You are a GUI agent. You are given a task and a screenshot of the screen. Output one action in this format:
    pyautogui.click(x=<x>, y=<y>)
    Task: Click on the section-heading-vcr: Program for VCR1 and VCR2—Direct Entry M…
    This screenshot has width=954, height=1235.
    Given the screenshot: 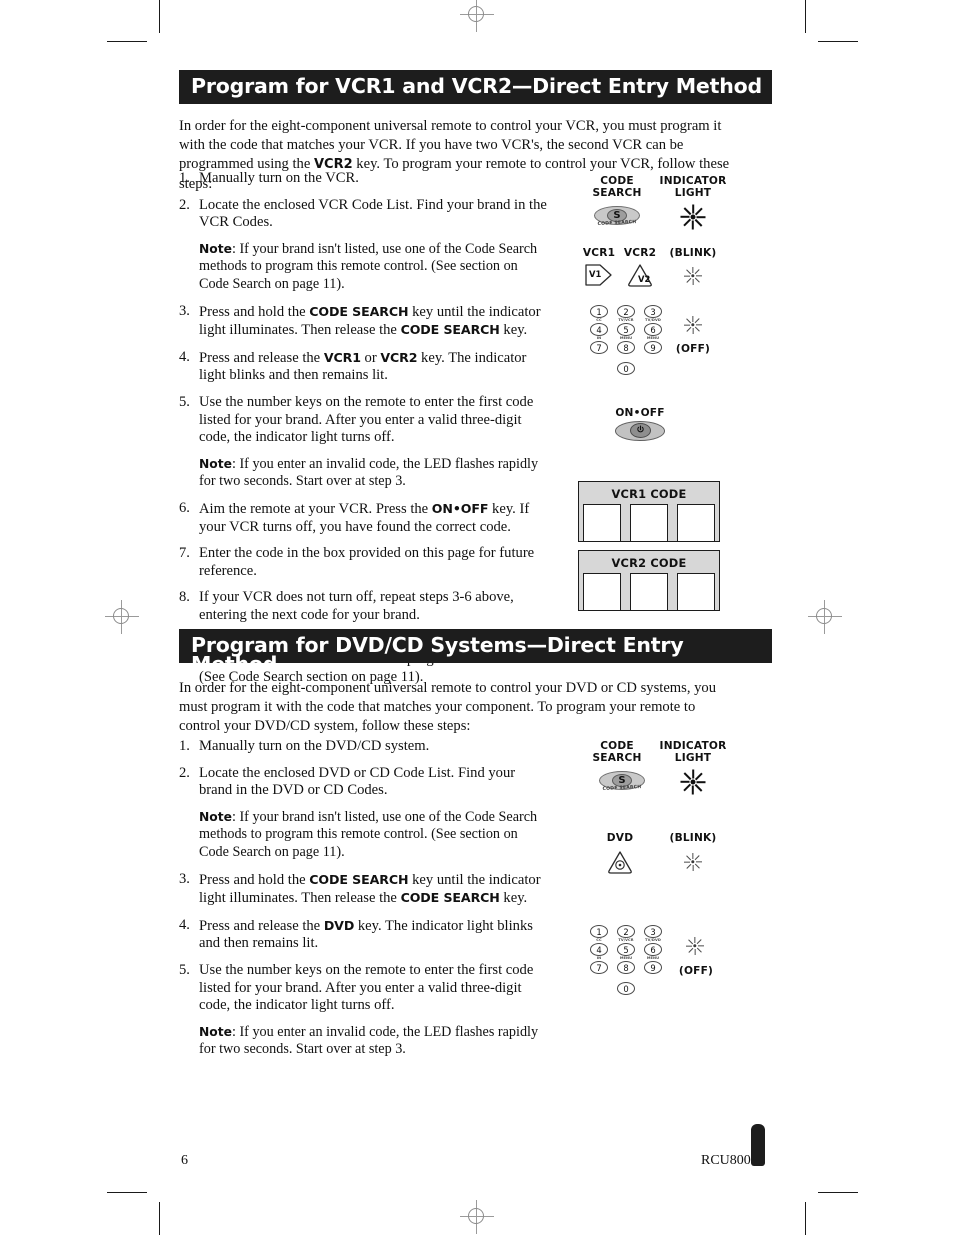 What is the action you would take?
    pyautogui.click(x=475, y=87)
    